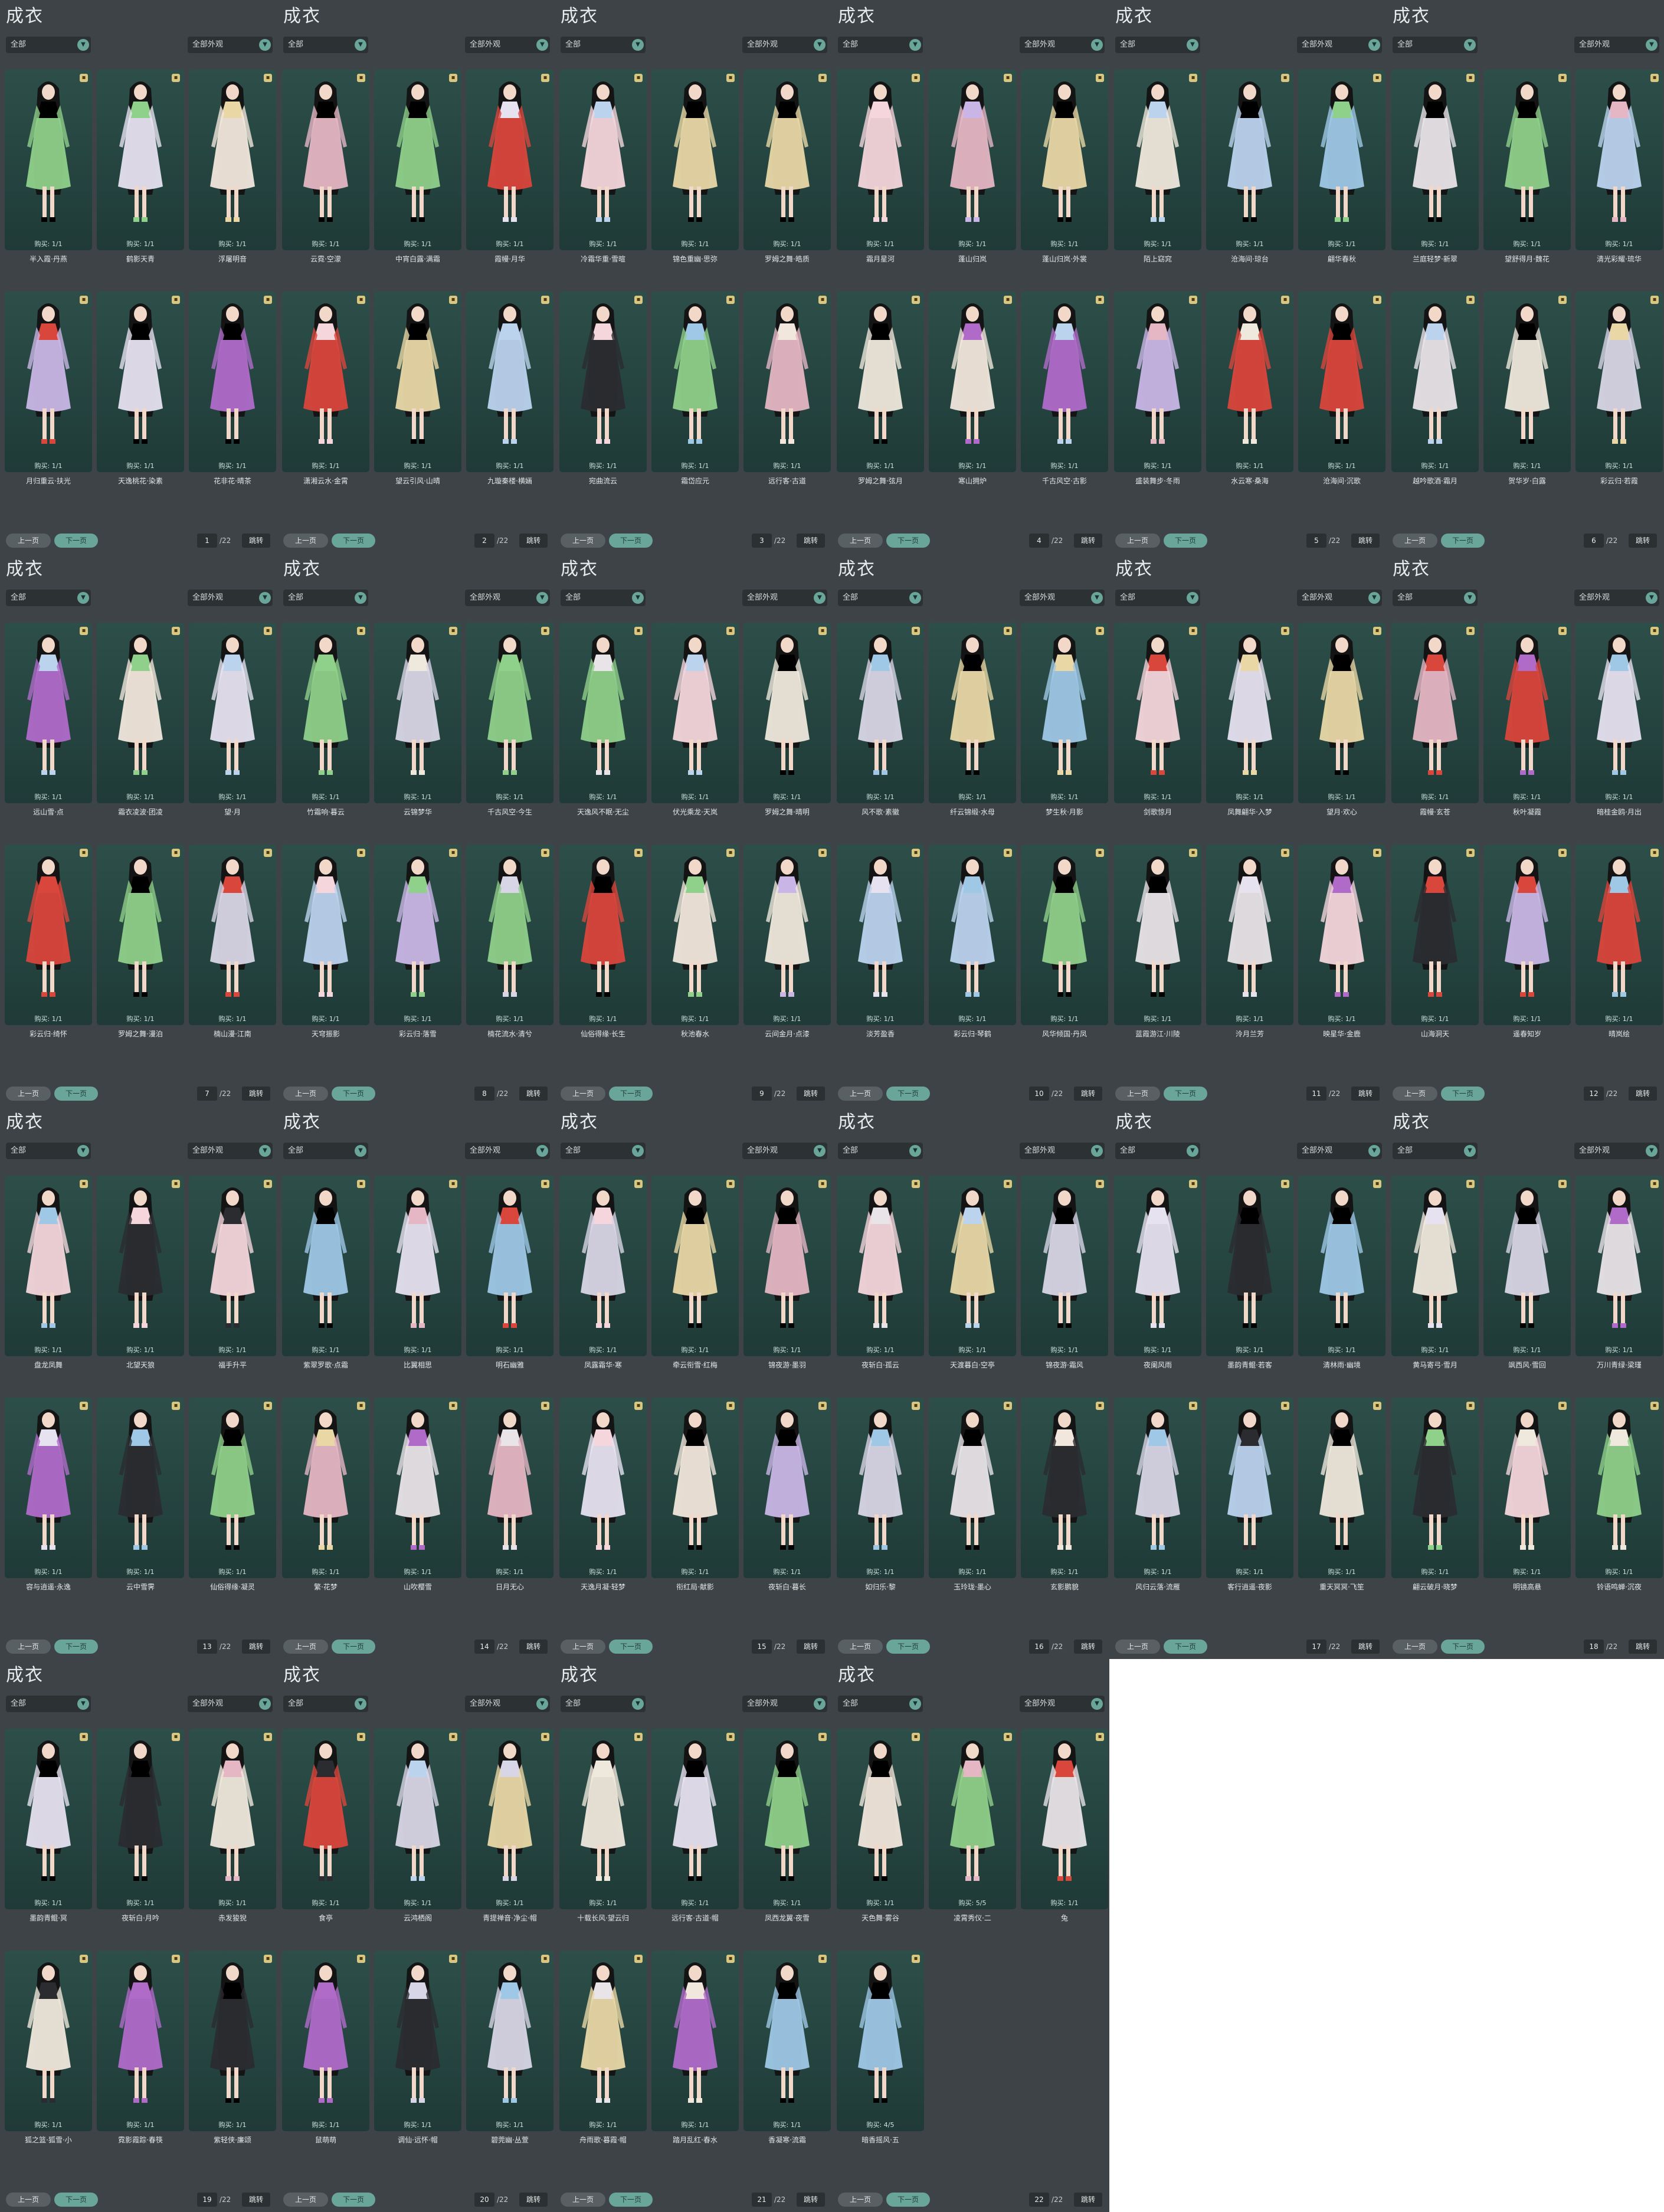  What do you see at coordinates (762, 1647) in the screenshot?
I see `page-number-input: 15` at bounding box center [762, 1647].